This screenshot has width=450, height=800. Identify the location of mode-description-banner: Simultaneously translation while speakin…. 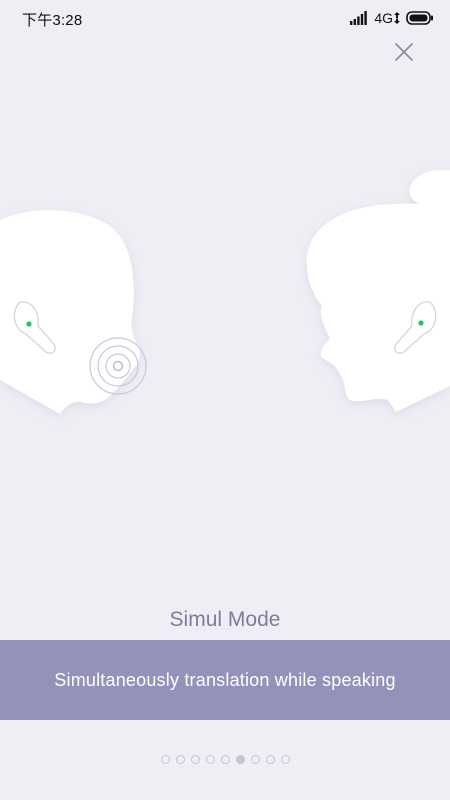
(225, 680).